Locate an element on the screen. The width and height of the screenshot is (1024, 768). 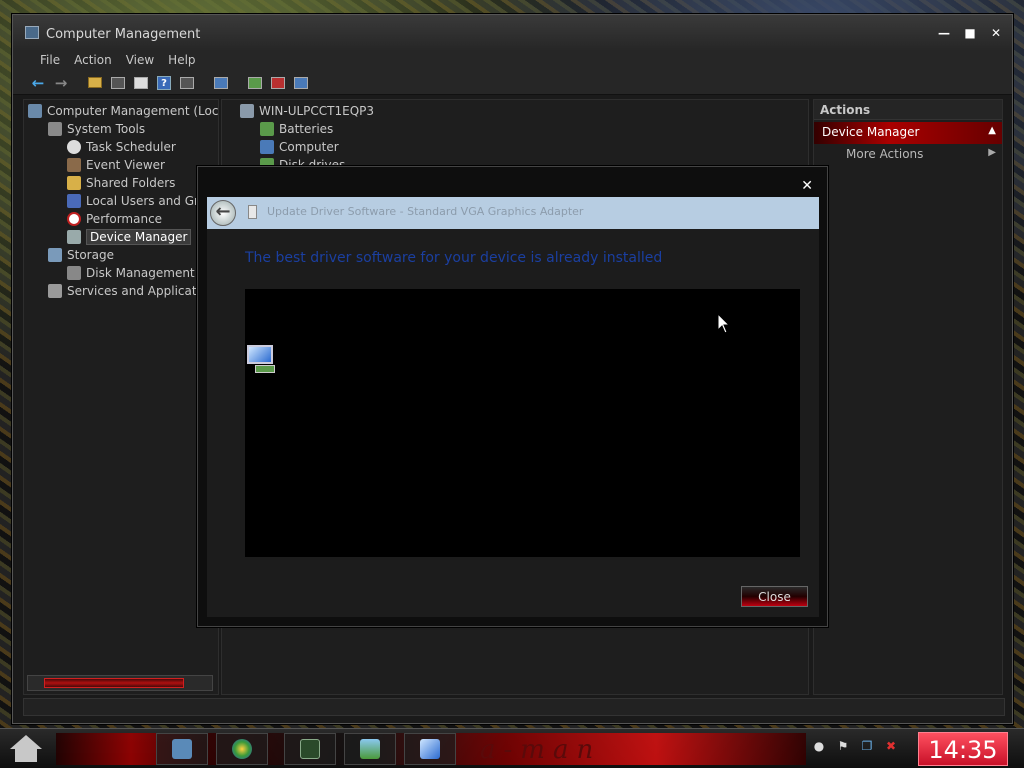
tree-system-tools: System Tools is located at coordinates (96, 129).